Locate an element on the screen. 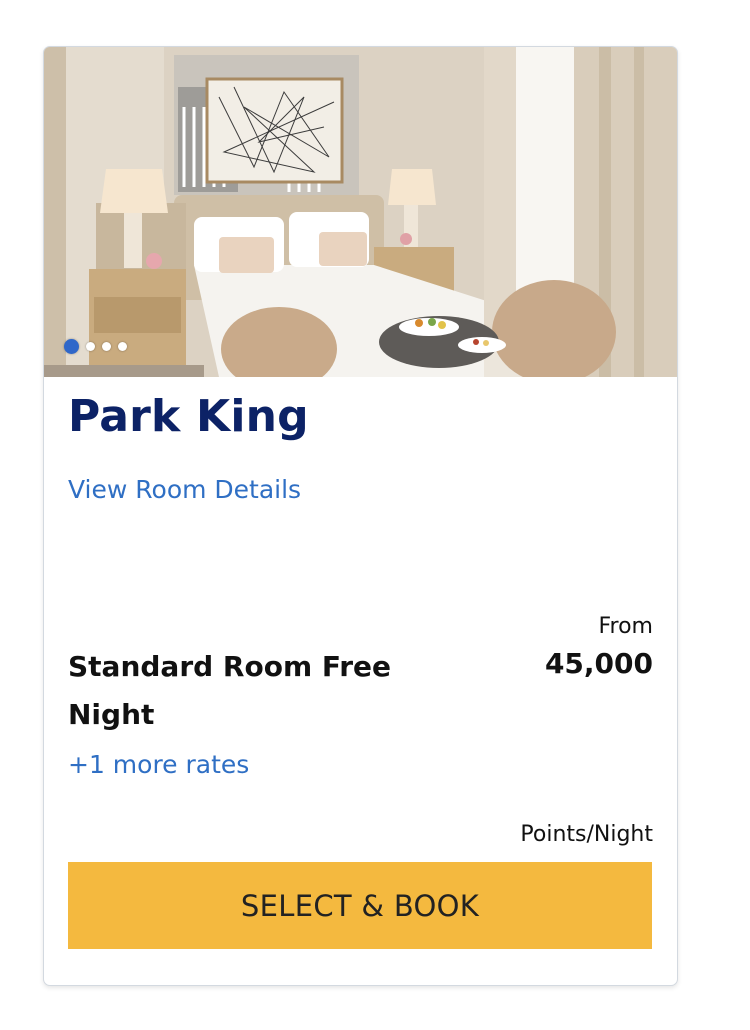 The width and height of the screenshot is (750, 1030). more-rates-link: +1 more rates is located at coordinates (158, 764).